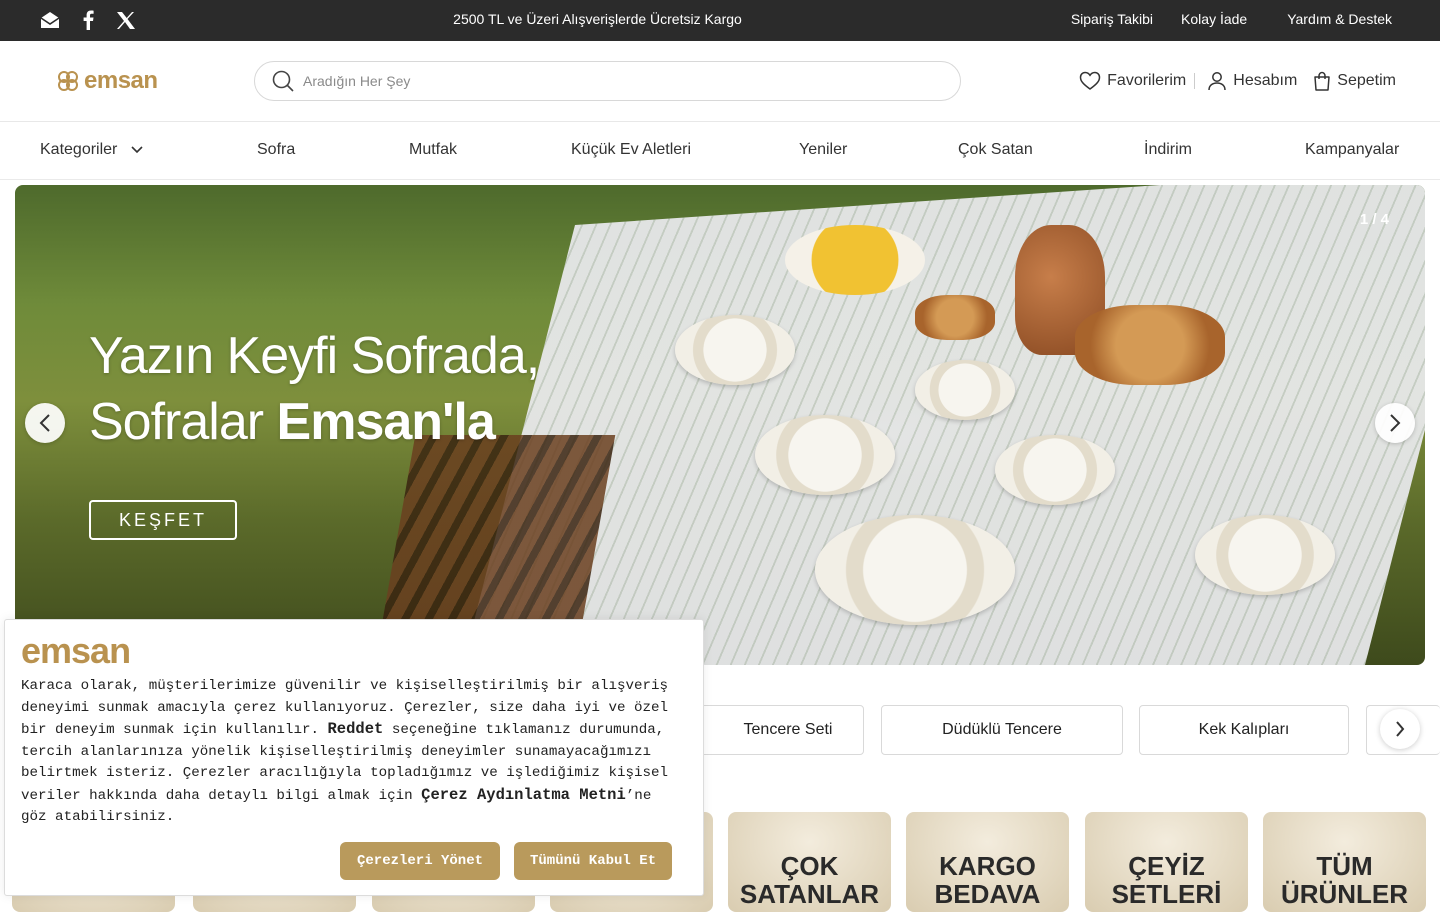 Image resolution: width=1440 pixels, height=912 pixels. I want to click on nav-item-discount: İndirim, so click(1168, 150).